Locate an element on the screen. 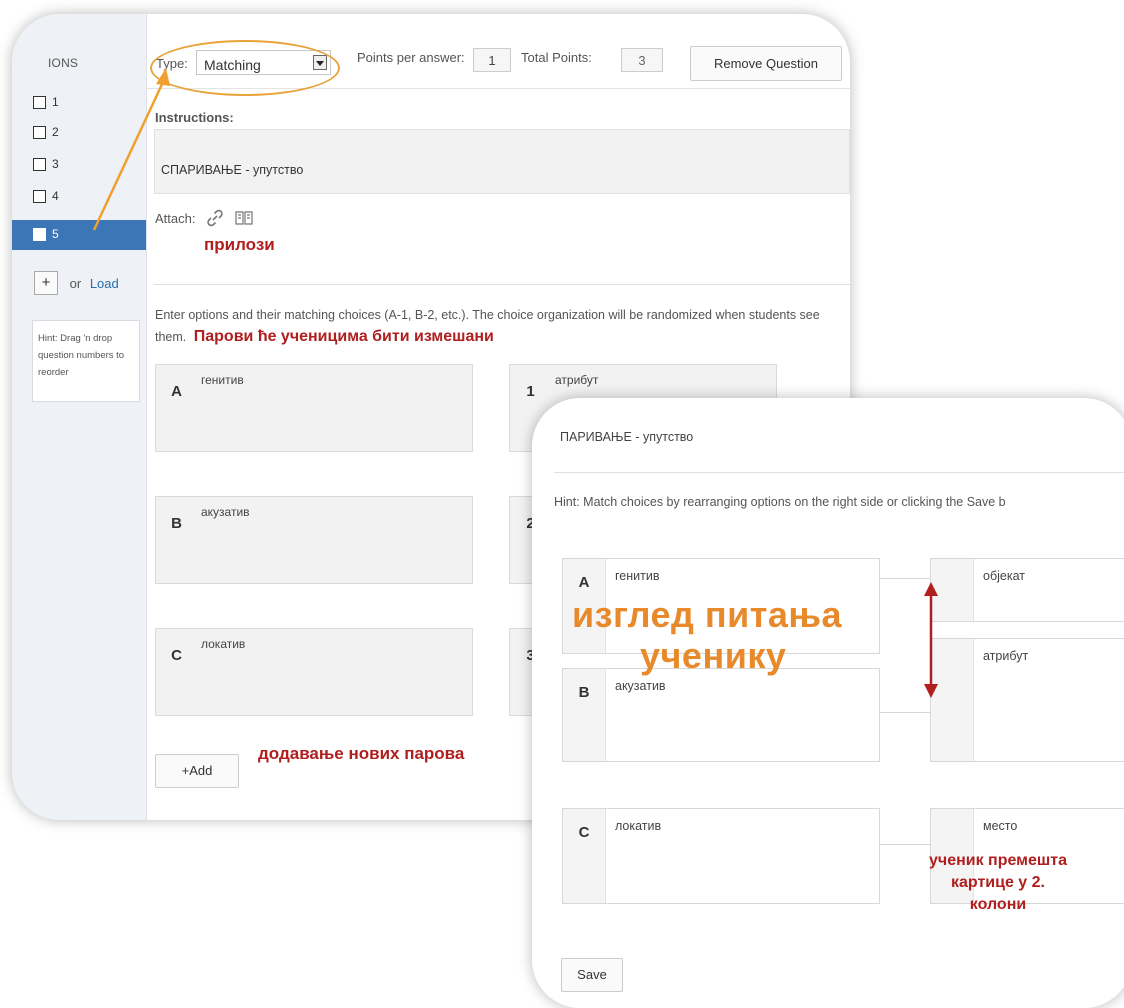 The height and width of the screenshot is (1008, 1124). option-field: локатив is located at coordinates (335, 672).